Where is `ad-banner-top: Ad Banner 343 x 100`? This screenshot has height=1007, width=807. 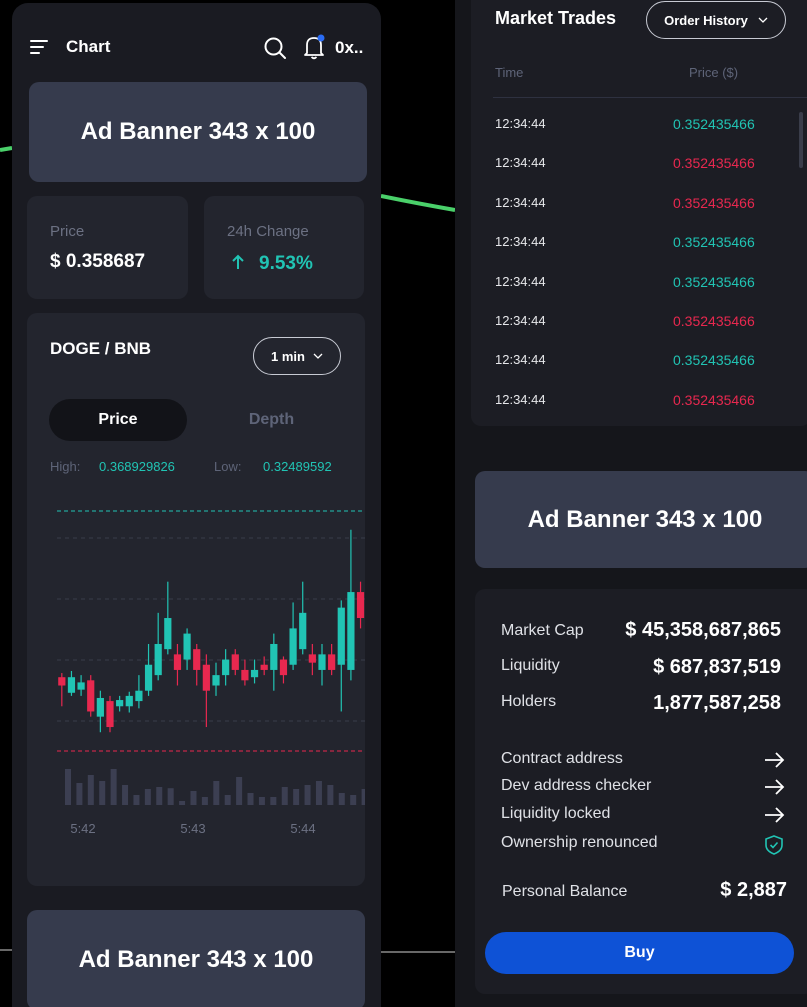
ad-banner-top: Ad Banner 343 x 100 is located at coordinates (198, 132).